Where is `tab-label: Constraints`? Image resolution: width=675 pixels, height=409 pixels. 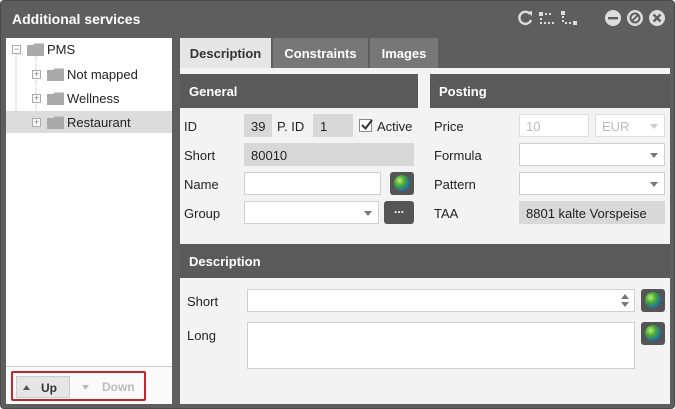
tab-label: Constraints is located at coordinates (320, 53).